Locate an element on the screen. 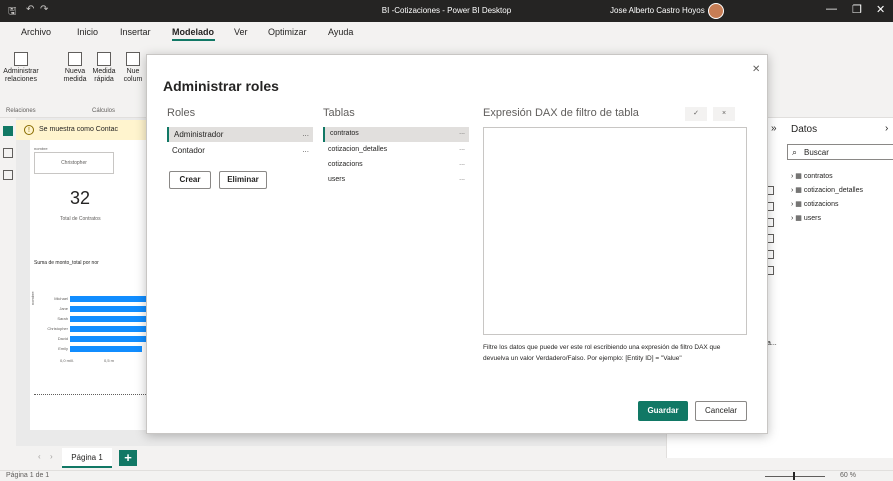 This screenshot has height=481, width=893. view-as-banner: ! Se muestra como Contac is located at coordinates (83, 130).